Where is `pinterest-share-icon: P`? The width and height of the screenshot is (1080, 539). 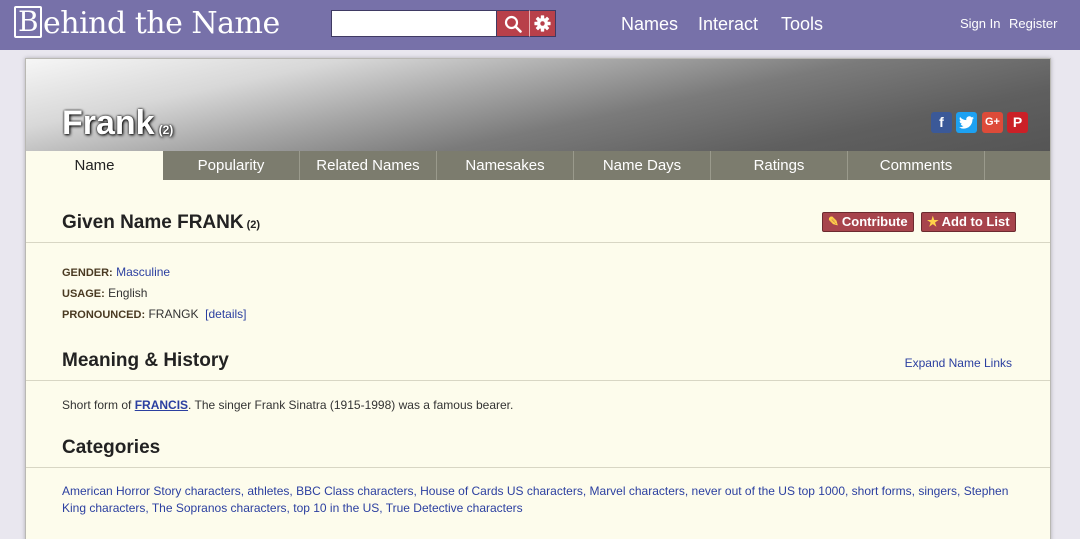 pinterest-share-icon: P is located at coordinates (1017, 122).